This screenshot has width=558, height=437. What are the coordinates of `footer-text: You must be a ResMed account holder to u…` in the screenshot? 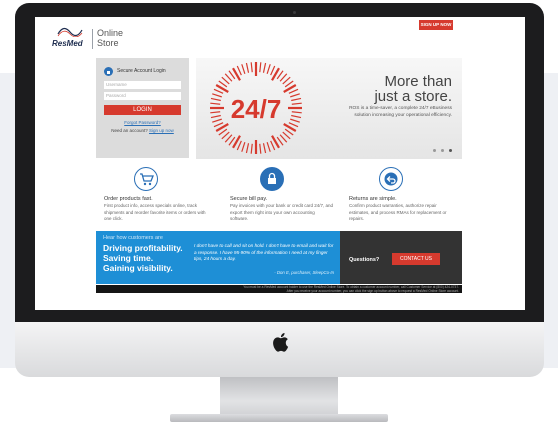 It's located at (351, 289).